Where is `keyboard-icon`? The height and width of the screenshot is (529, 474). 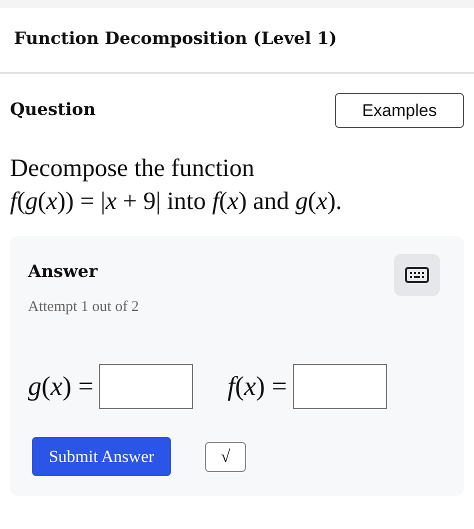
keyboard-icon is located at coordinates (417, 275).